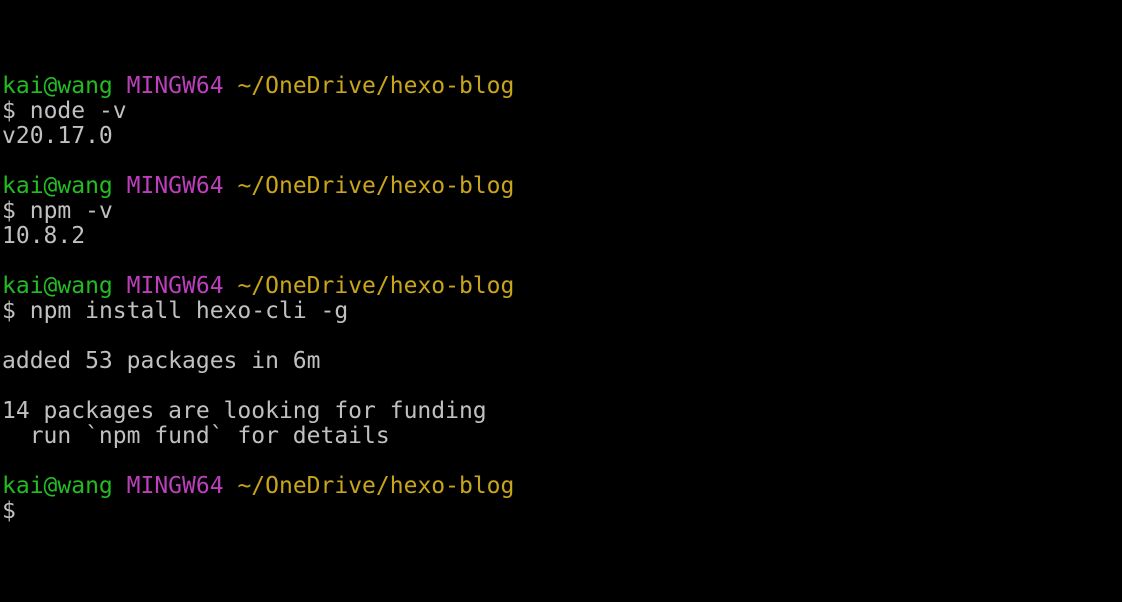 The image size is (1122, 602). Describe the element at coordinates (196, 436) in the screenshot. I see `output-line: run `npm fund` for details` at that location.